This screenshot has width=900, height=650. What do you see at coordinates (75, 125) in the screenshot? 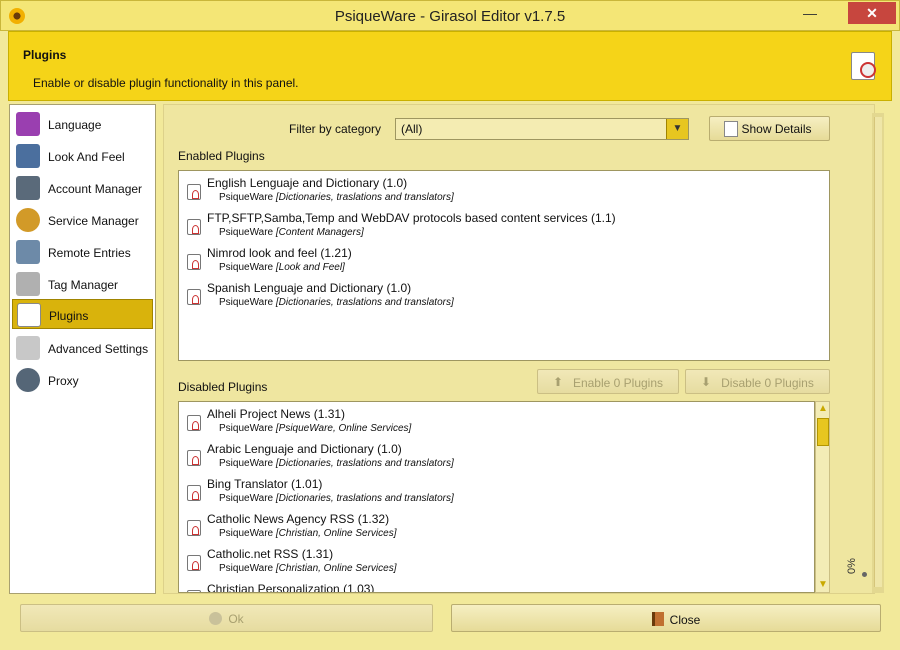
I see `sidebar-item-label: Language` at bounding box center [75, 125].